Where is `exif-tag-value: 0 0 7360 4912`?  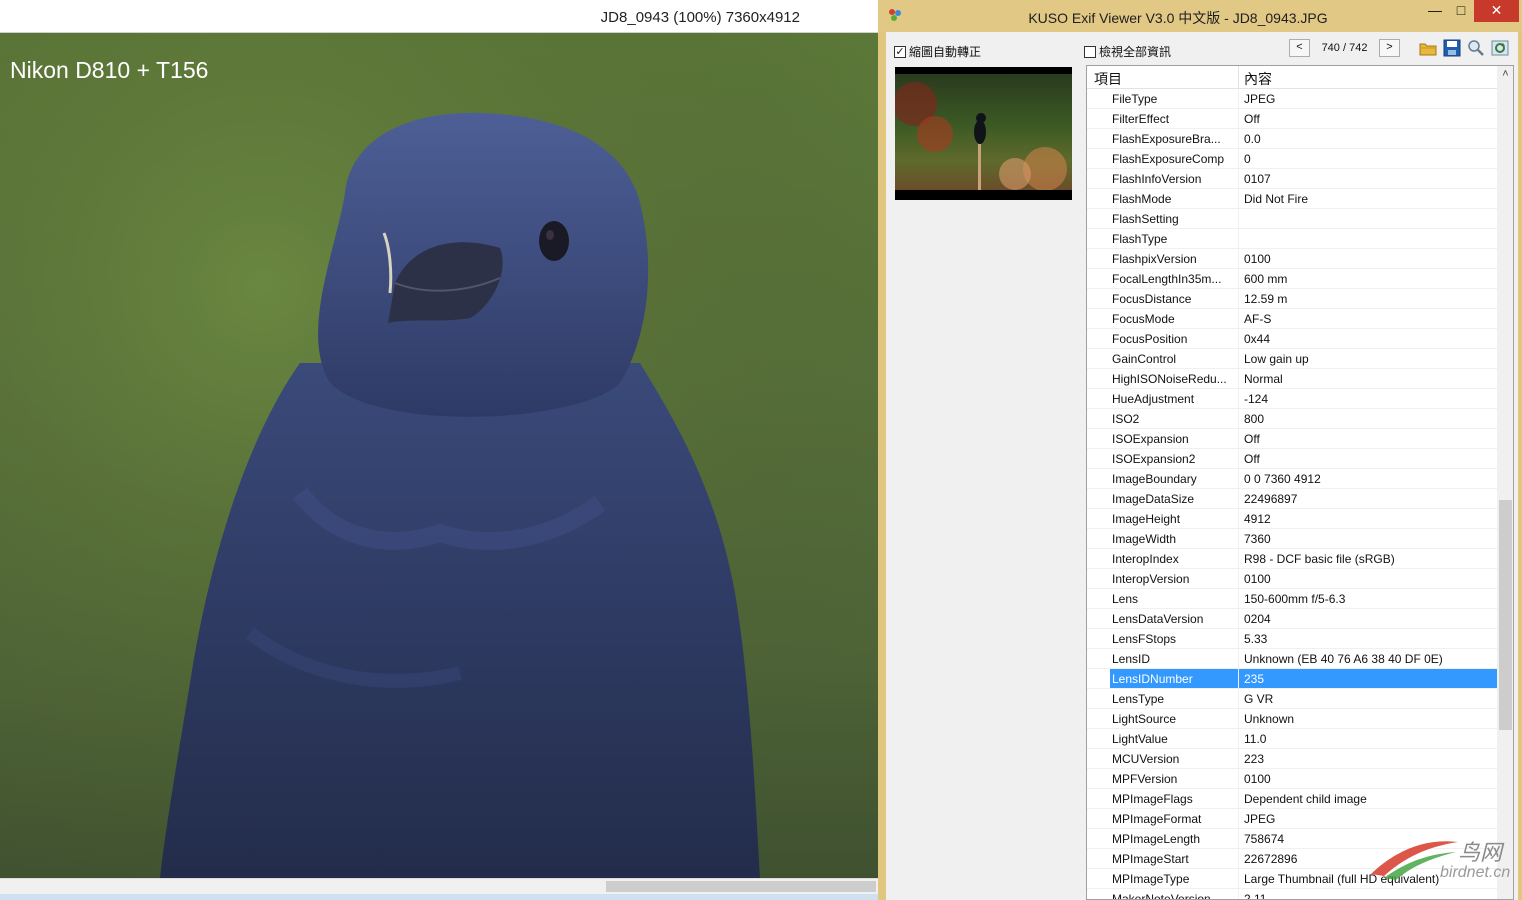
exif-tag-value: 0 0 7360 4912 is located at coordinates (1282, 479).